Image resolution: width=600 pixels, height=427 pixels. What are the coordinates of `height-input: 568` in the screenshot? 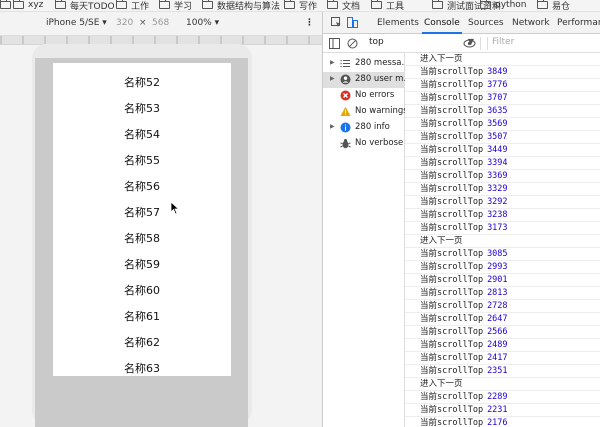 It's located at (161, 23).